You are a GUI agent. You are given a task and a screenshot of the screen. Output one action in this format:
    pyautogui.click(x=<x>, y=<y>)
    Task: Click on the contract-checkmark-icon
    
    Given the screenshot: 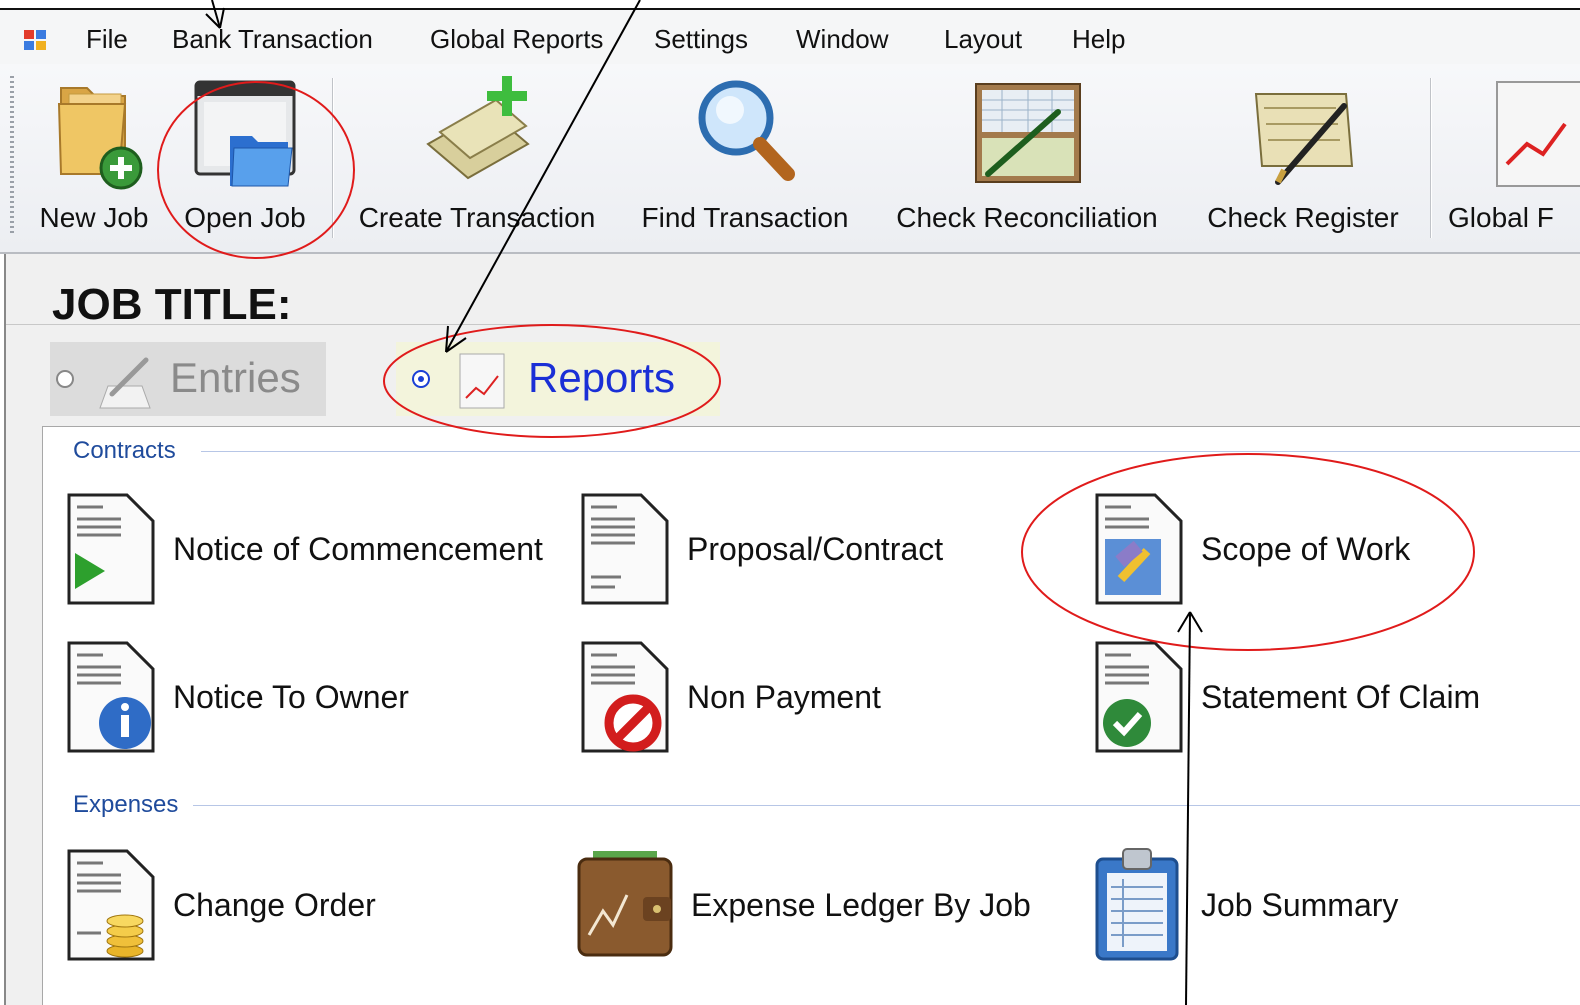 What is the action you would take?
    pyautogui.click(x=1139, y=697)
    